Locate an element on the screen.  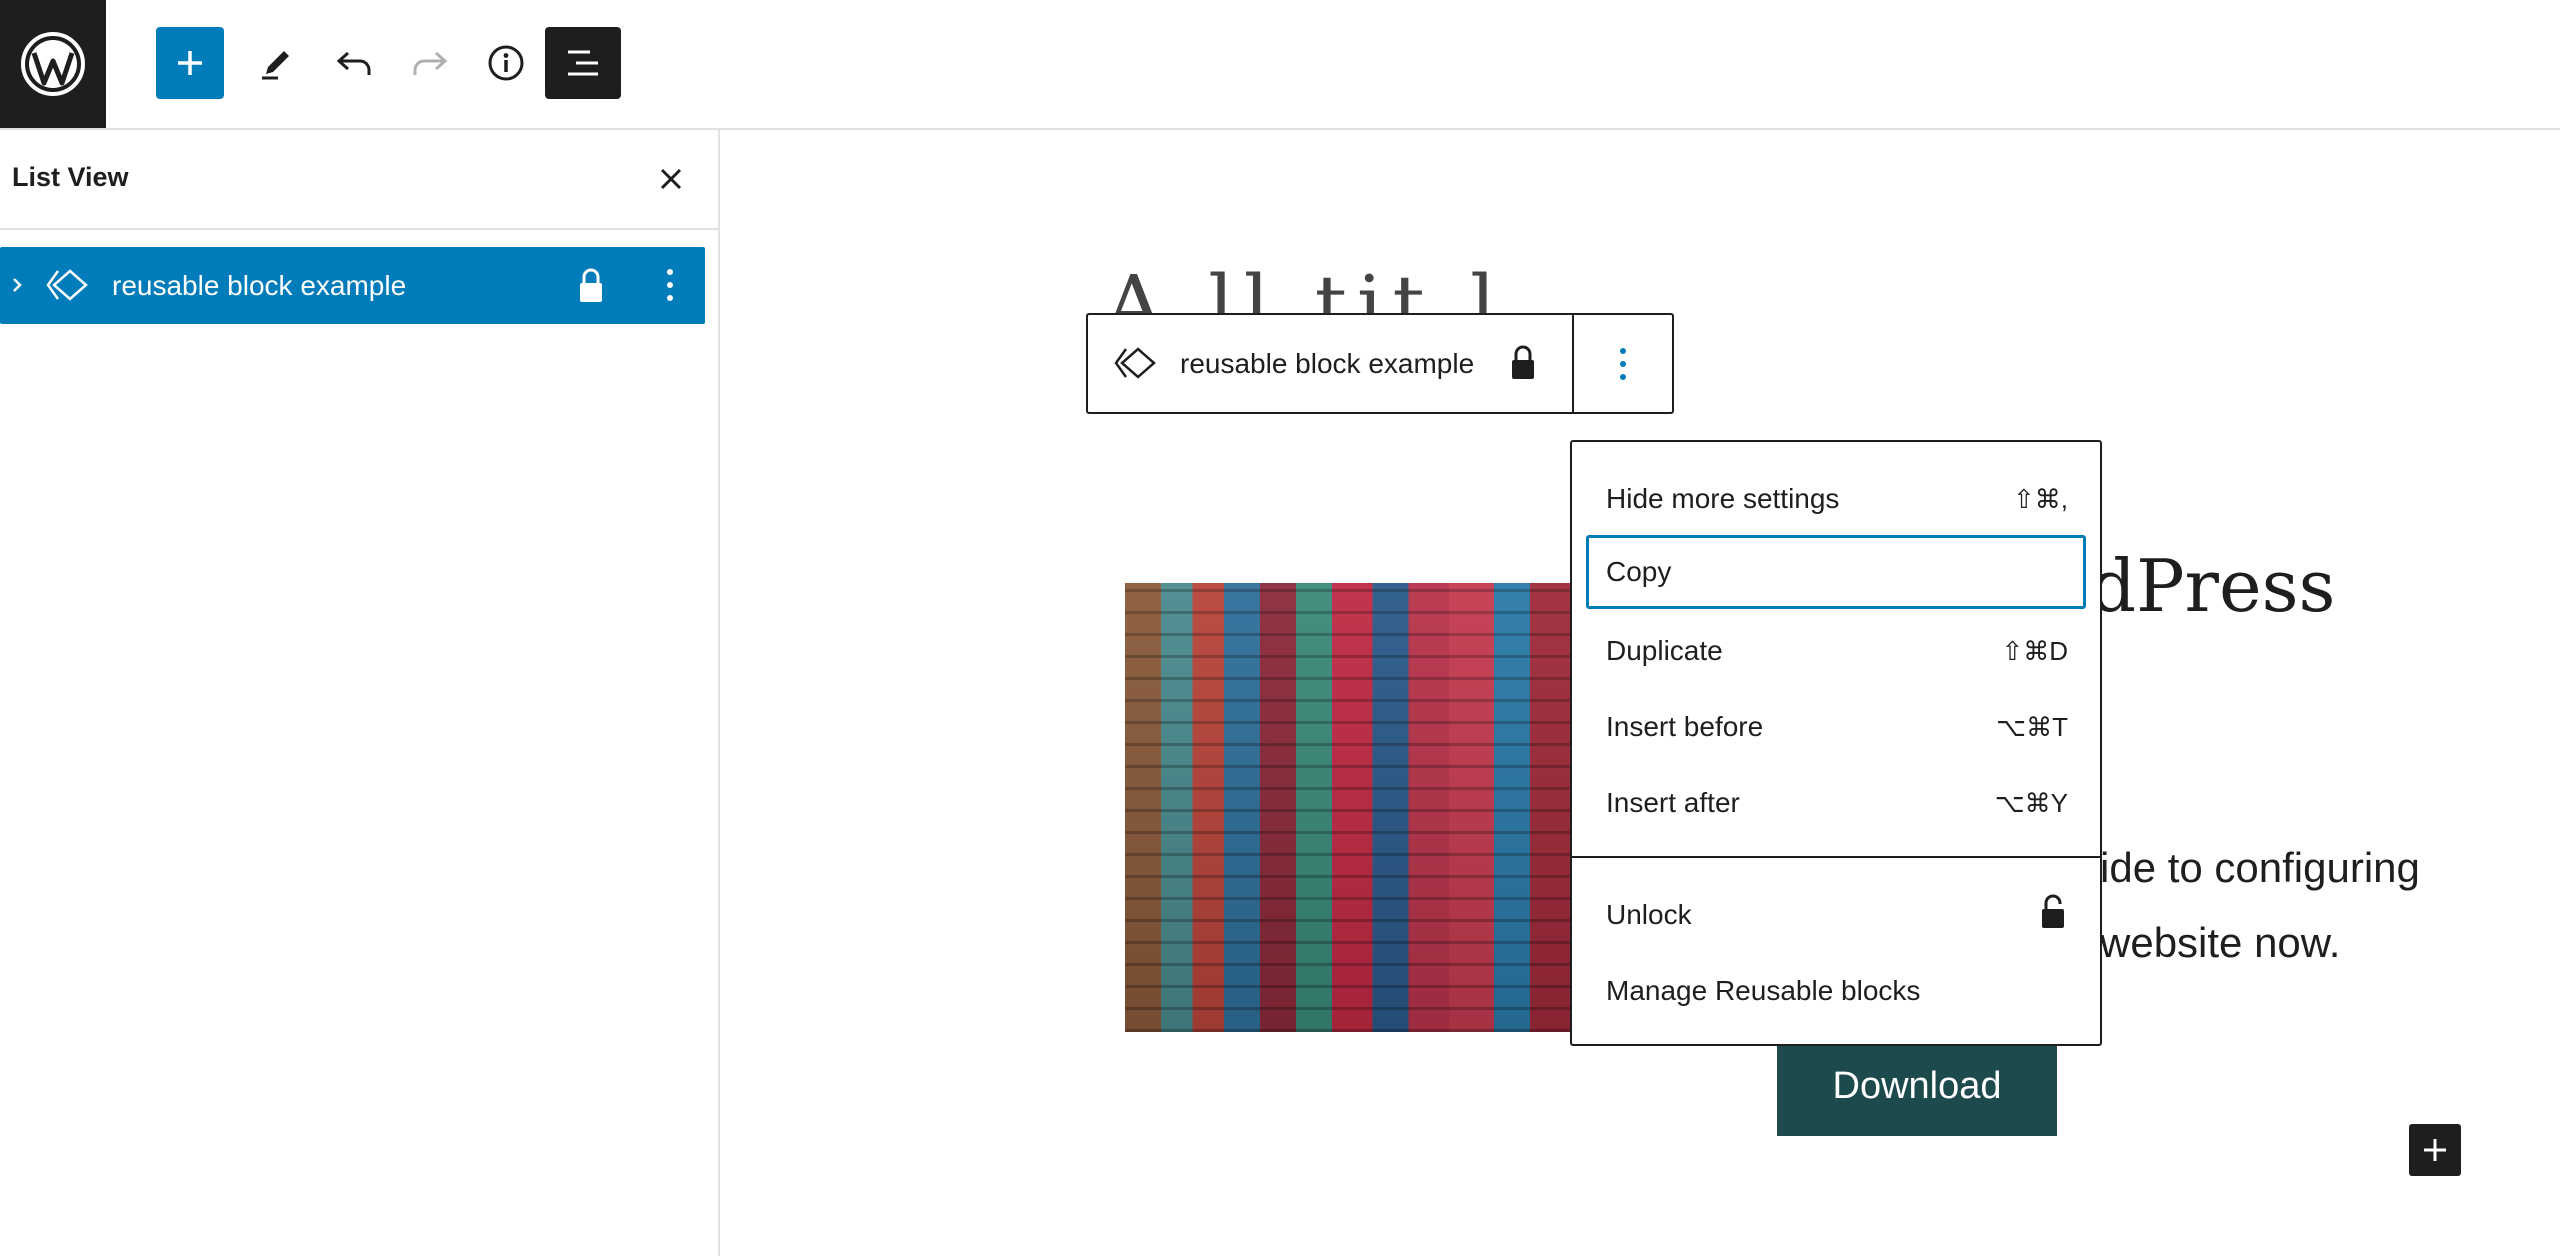
list-view-header: List View is located at coordinates (359, 180).